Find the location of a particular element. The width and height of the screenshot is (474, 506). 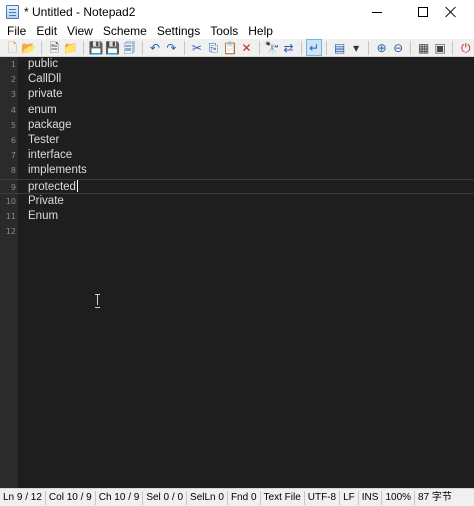

status-line: Ln 9 / 12 is located at coordinates (23, 497).